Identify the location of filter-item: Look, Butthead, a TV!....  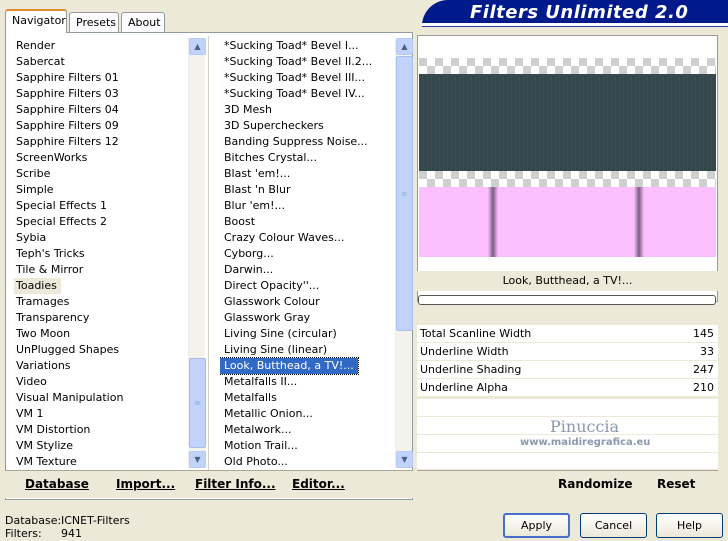
(307, 366).